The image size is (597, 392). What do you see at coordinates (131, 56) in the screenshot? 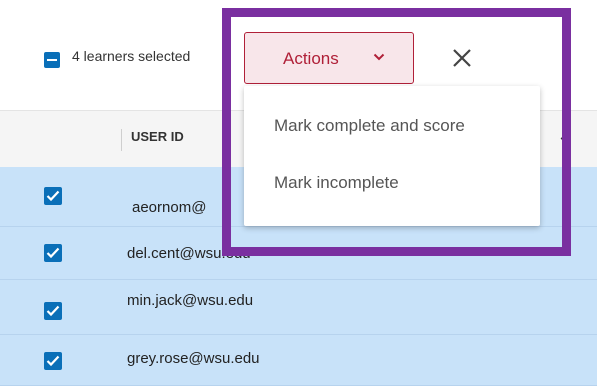
I see `selection-count: 4 learners selected` at bounding box center [131, 56].